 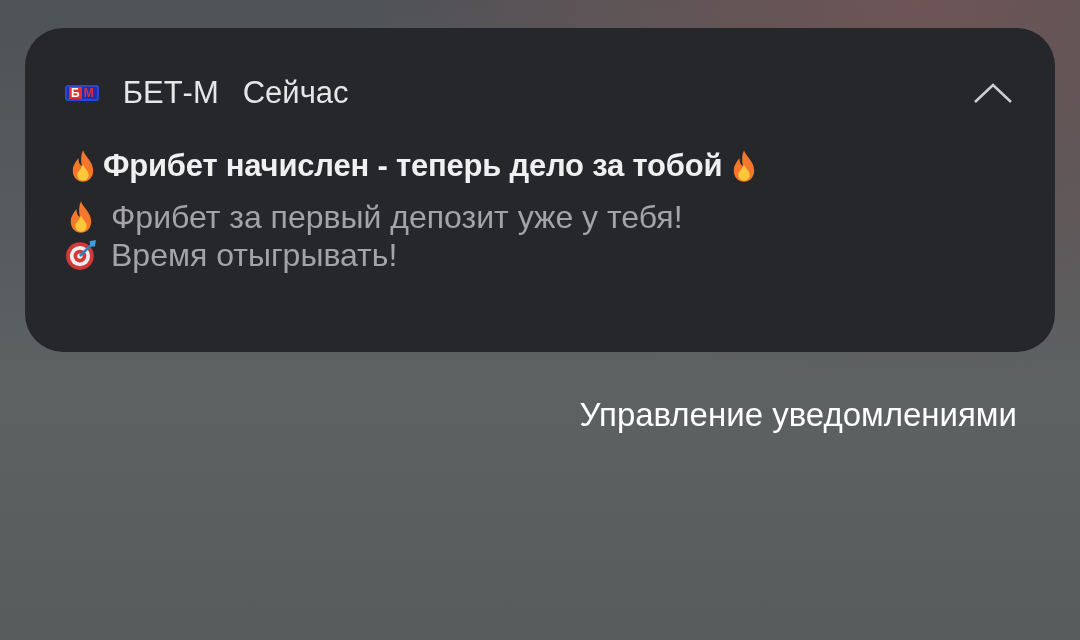 What do you see at coordinates (81, 255) in the screenshot?
I see `target-icon` at bounding box center [81, 255].